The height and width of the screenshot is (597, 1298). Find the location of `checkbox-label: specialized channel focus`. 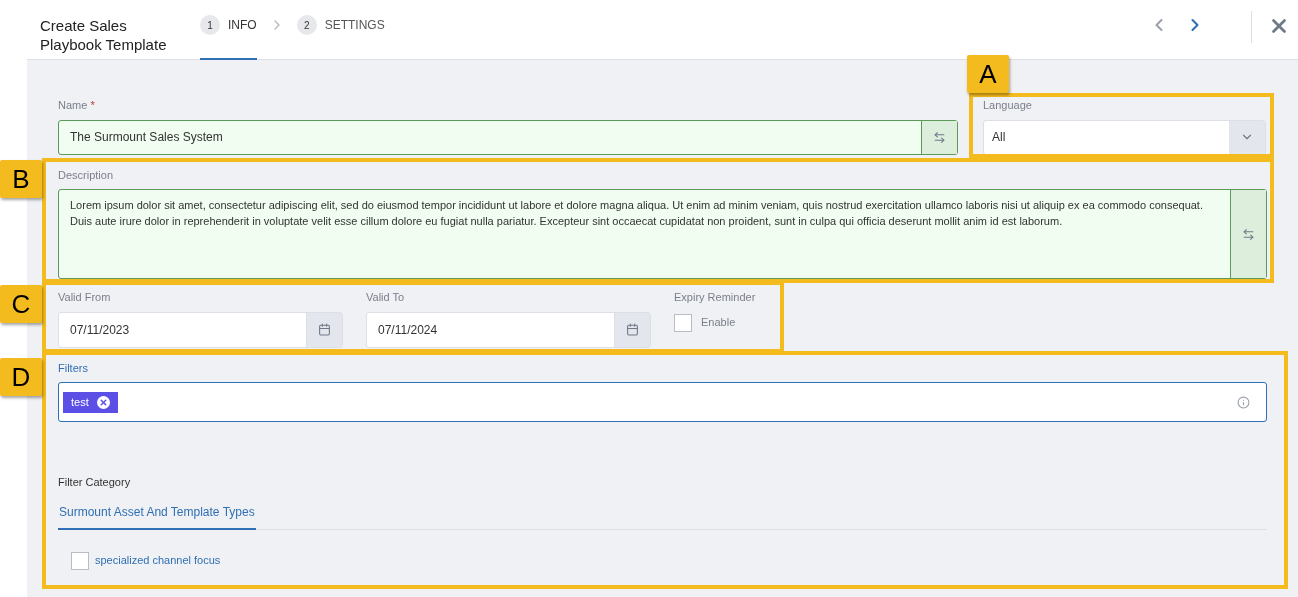

checkbox-label: specialized channel focus is located at coordinates (158, 561).